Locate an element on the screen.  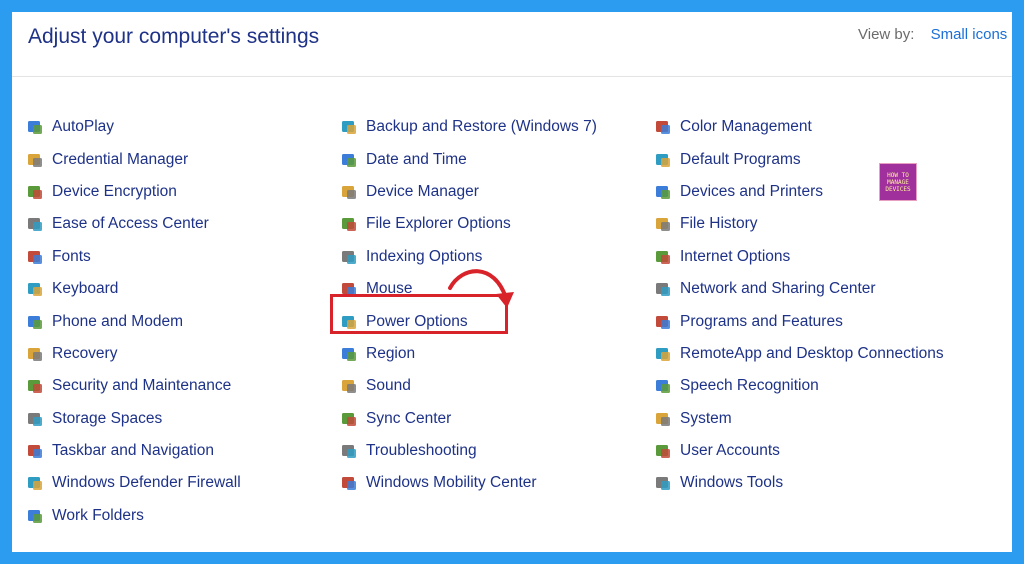
settings-item-device-manager: Device Manager is located at coordinates (495, 192).